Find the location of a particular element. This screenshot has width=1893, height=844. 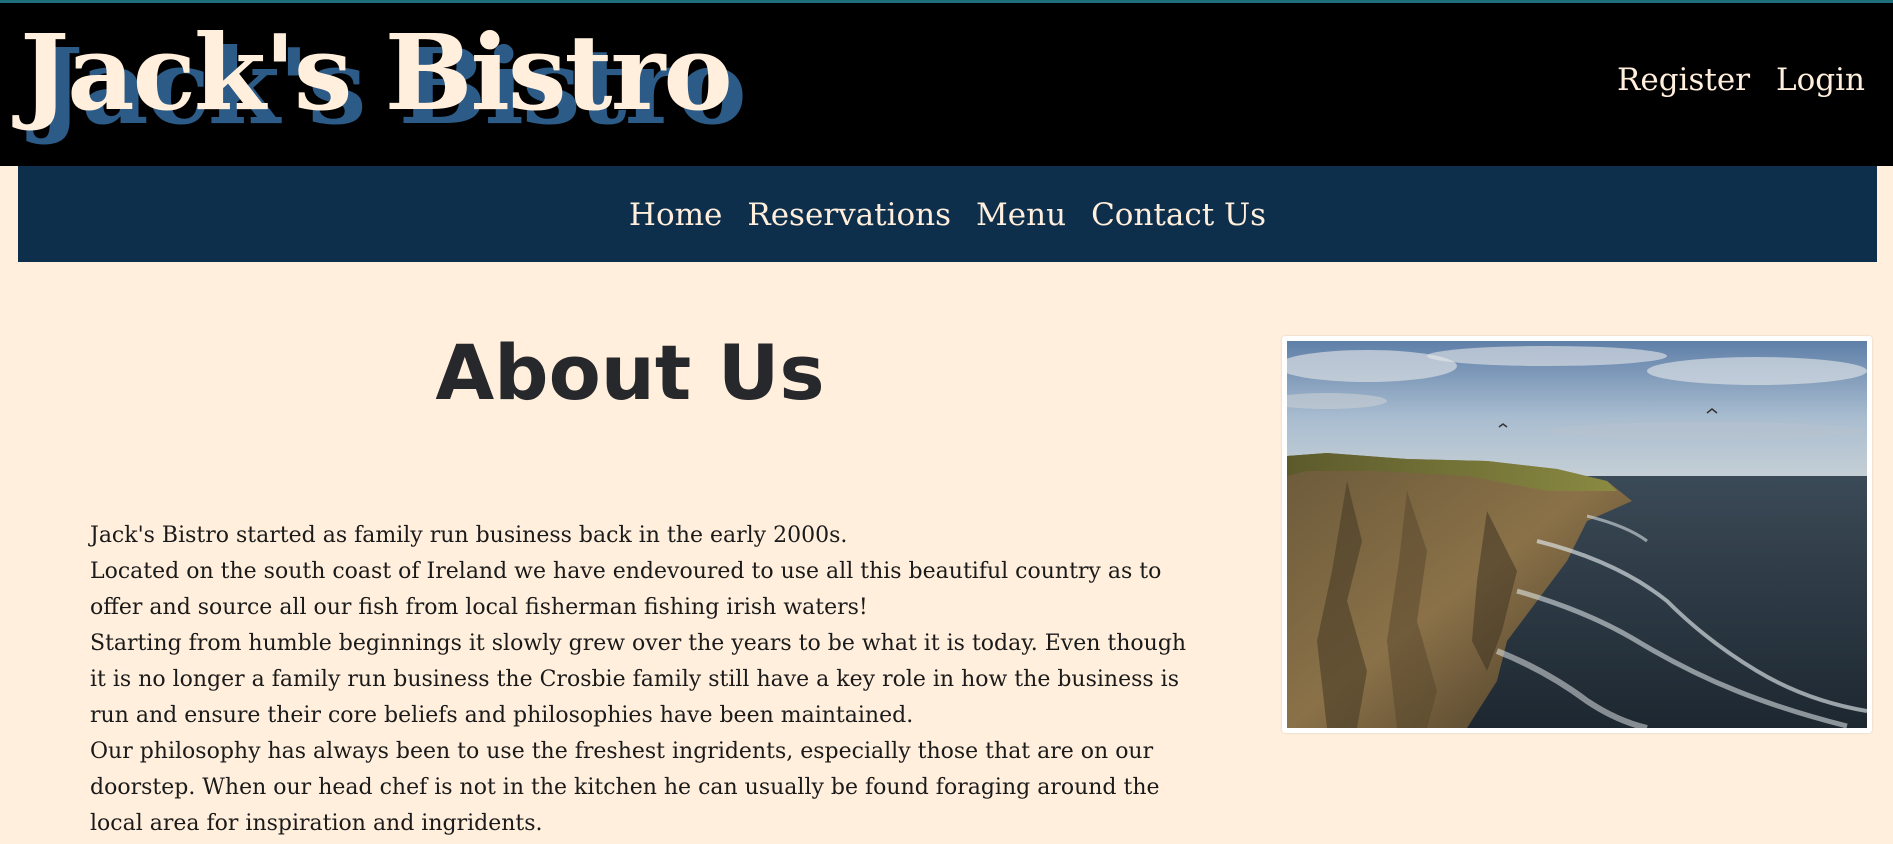

nav-menu: Menu is located at coordinates (1021, 214).